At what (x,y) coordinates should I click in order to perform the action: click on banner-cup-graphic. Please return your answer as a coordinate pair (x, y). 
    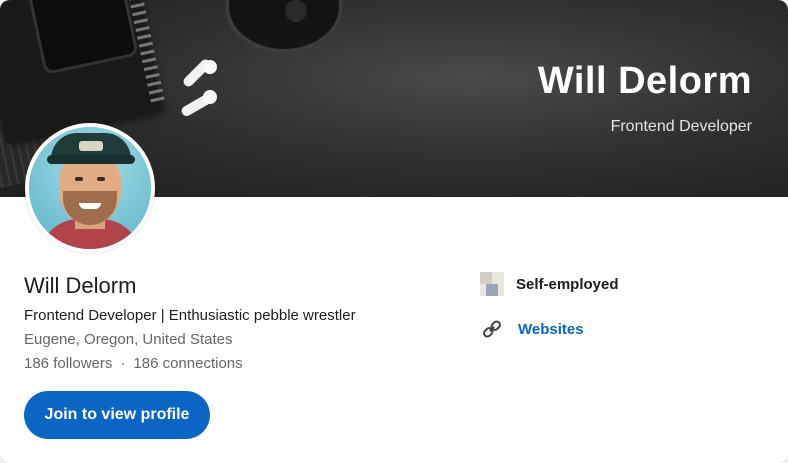
    Looking at the image, I should click on (284, 26).